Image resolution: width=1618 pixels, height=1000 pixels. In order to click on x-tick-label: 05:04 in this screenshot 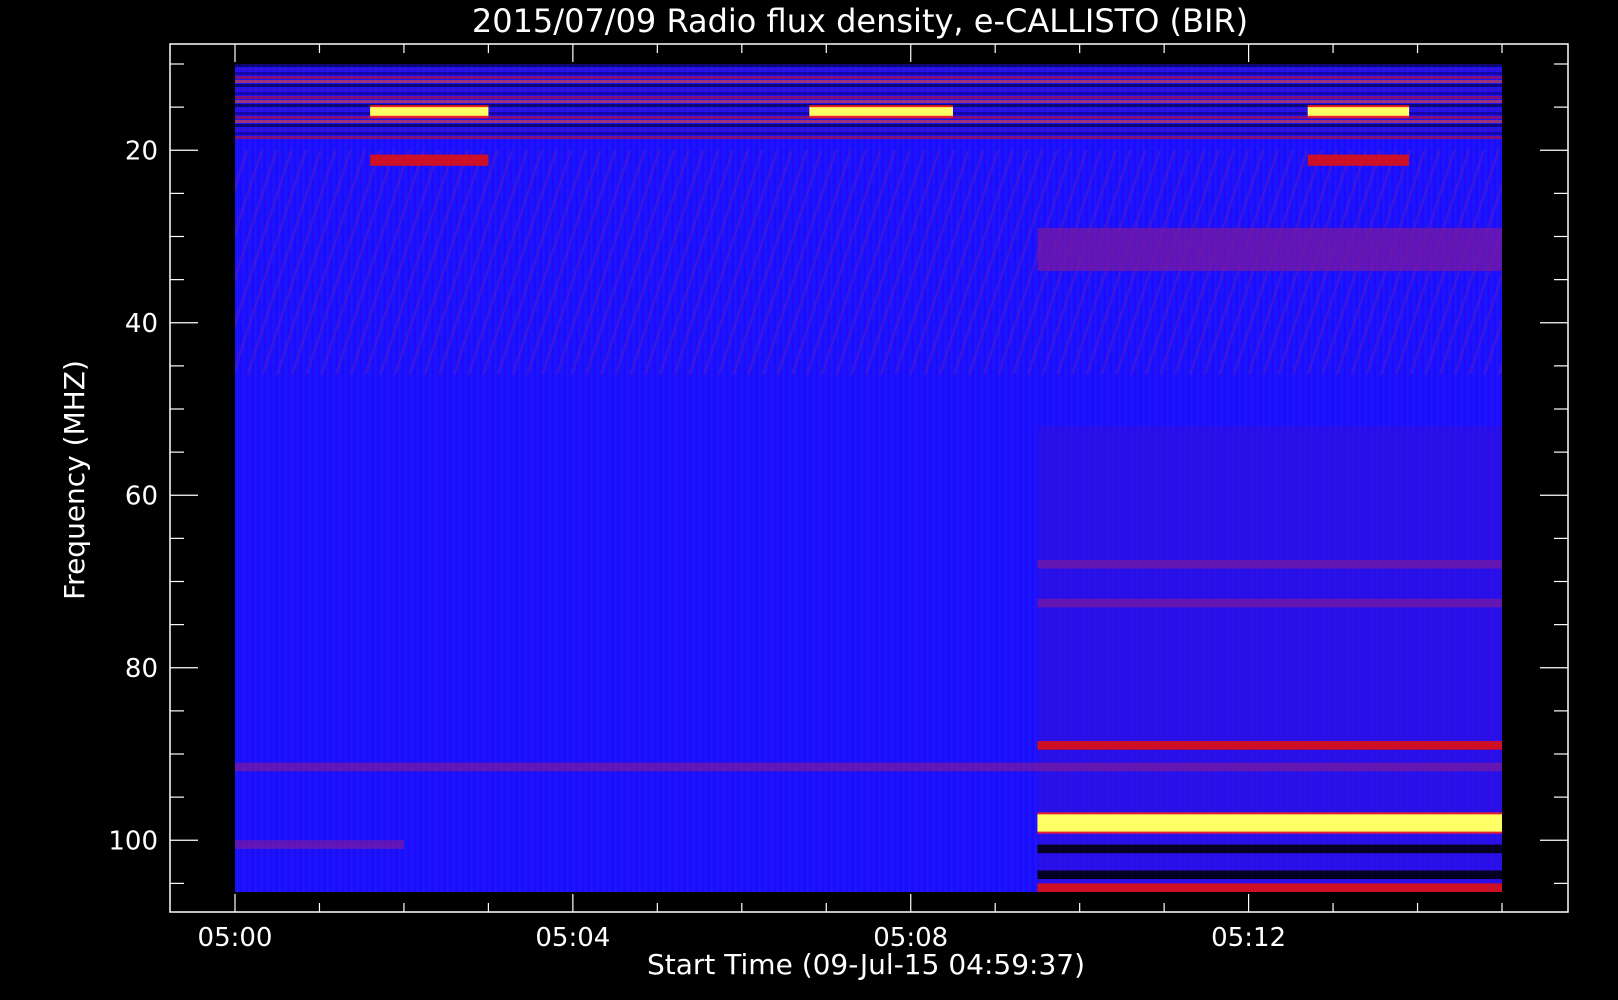, I will do `click(572, 938)`.